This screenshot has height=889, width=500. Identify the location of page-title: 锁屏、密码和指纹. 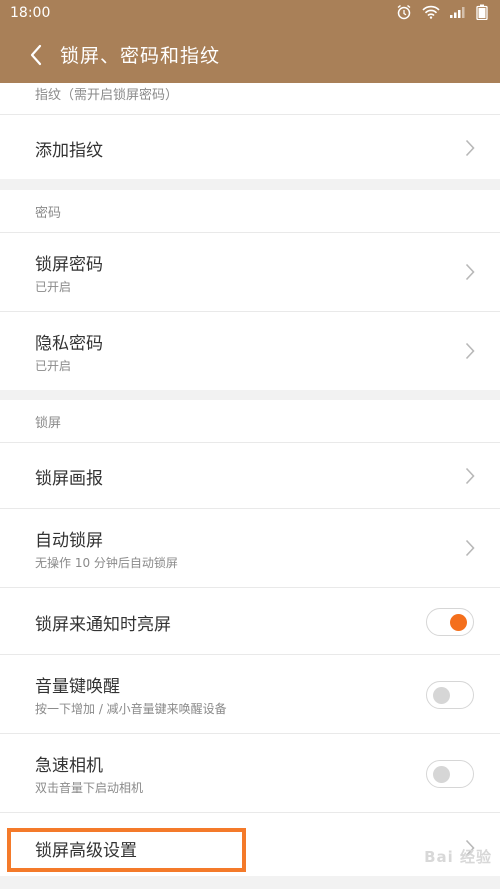
(140, 56).